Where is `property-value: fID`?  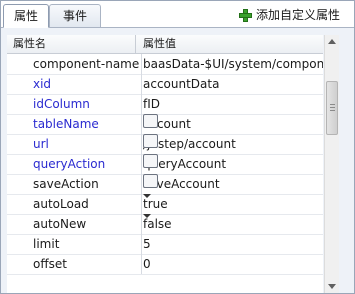 property-value: fID is located at coordinates (151, 104).